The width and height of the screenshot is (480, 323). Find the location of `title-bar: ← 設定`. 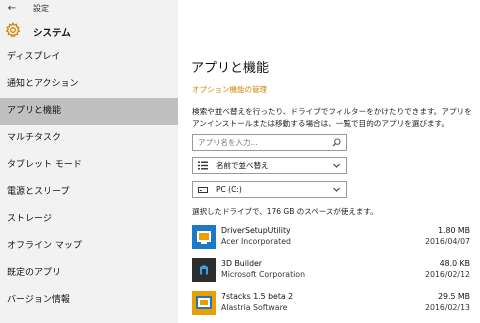

title-bar: ← 設定 is located at coordinates (89, 9).